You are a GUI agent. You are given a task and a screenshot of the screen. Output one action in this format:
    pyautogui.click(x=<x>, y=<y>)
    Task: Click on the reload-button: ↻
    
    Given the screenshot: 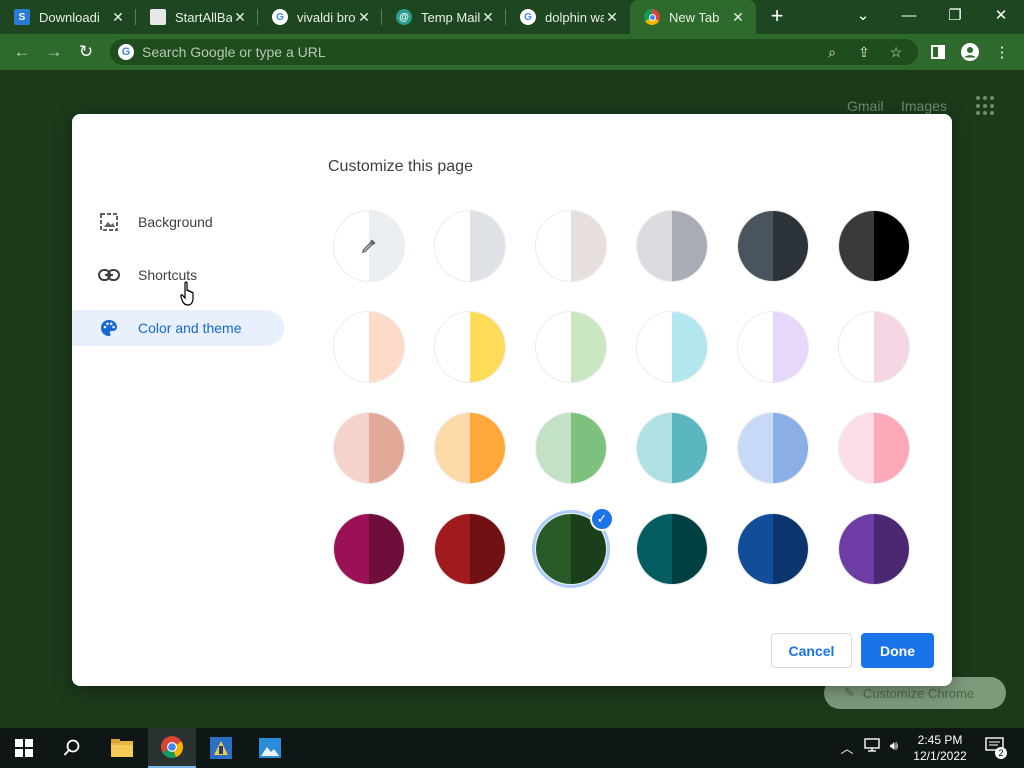 What is the action you would take?
    pyautogui.click(x=86, y=52)
    